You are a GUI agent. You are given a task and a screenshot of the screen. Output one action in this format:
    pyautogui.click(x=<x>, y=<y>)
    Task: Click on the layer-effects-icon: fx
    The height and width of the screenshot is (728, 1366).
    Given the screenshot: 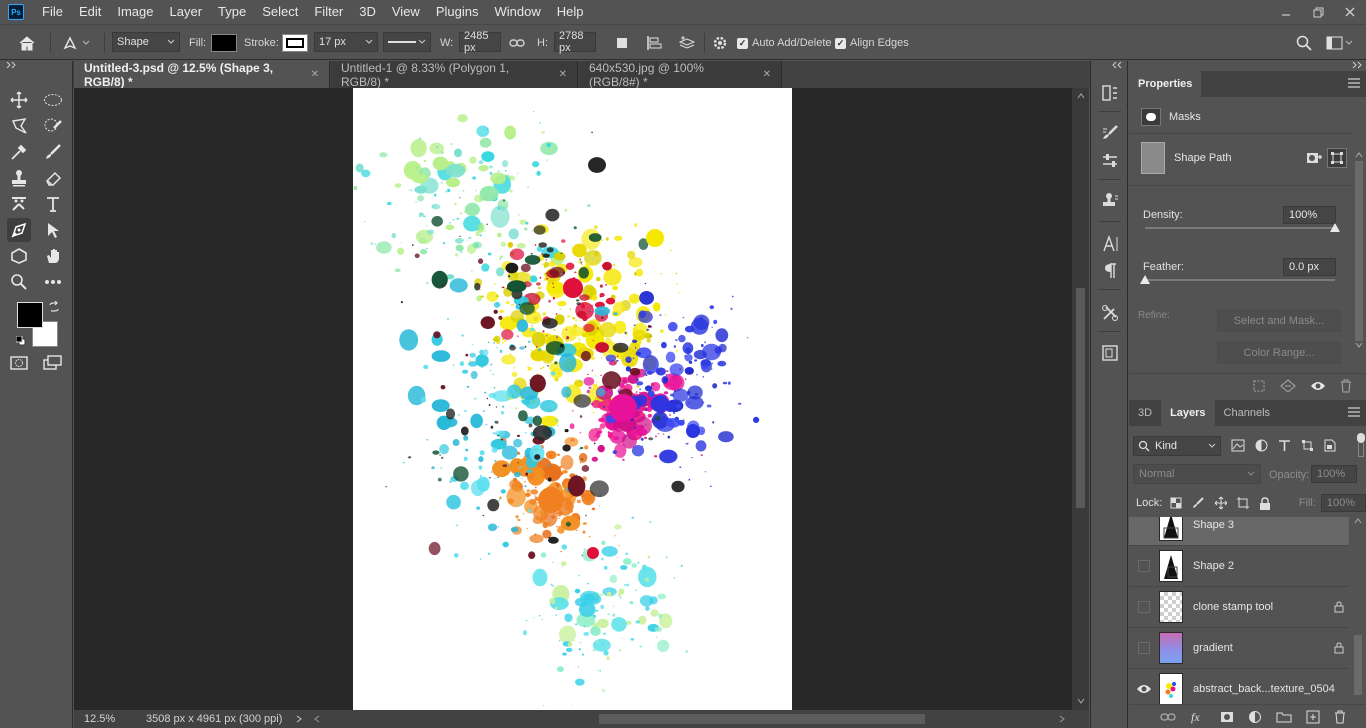 What is the action you would take?
    pyautogui.click(x=1198, y=717)
    